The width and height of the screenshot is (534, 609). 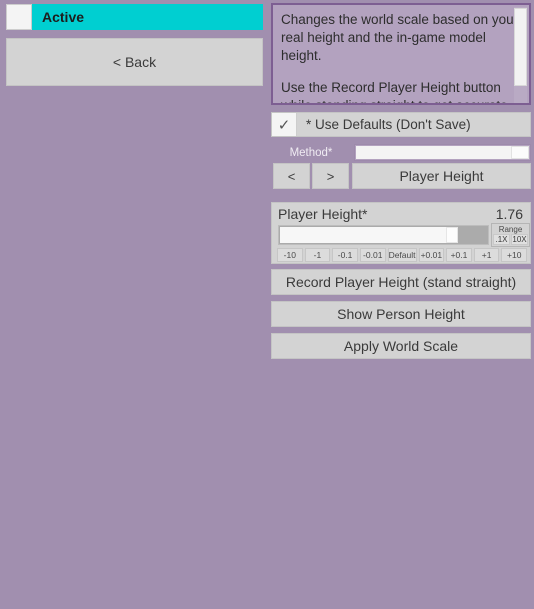 I want to click on method-slider, so click(x=442, y=152).